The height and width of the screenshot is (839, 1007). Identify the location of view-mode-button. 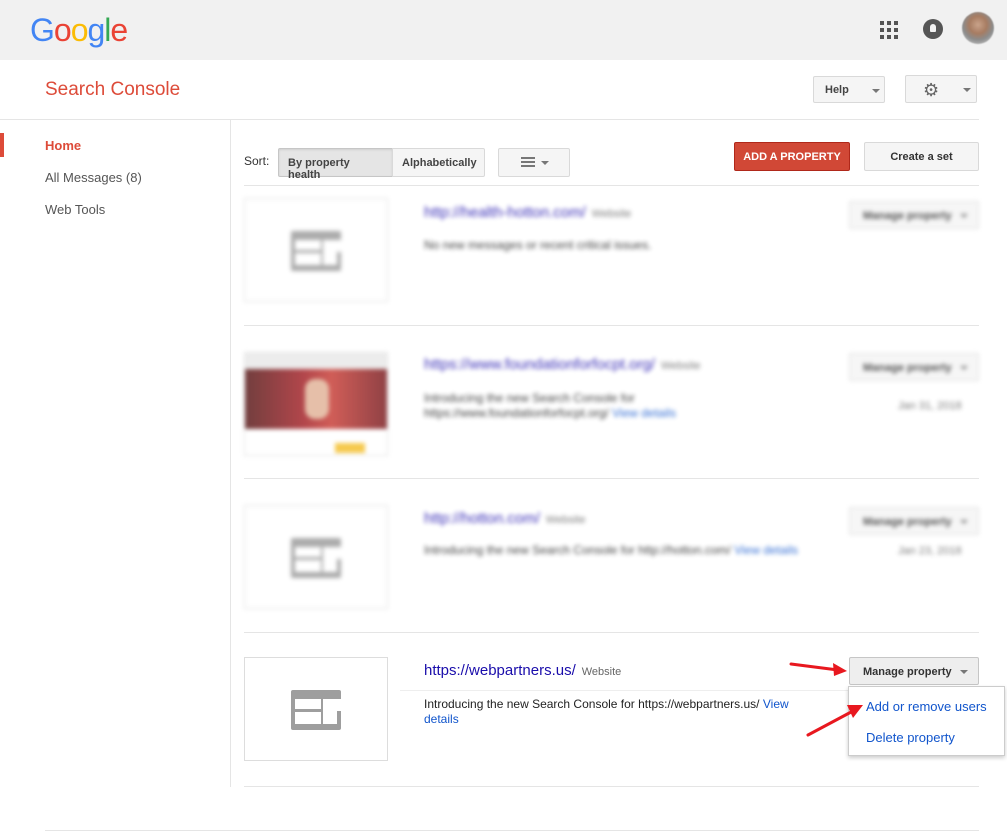
(534, 162).